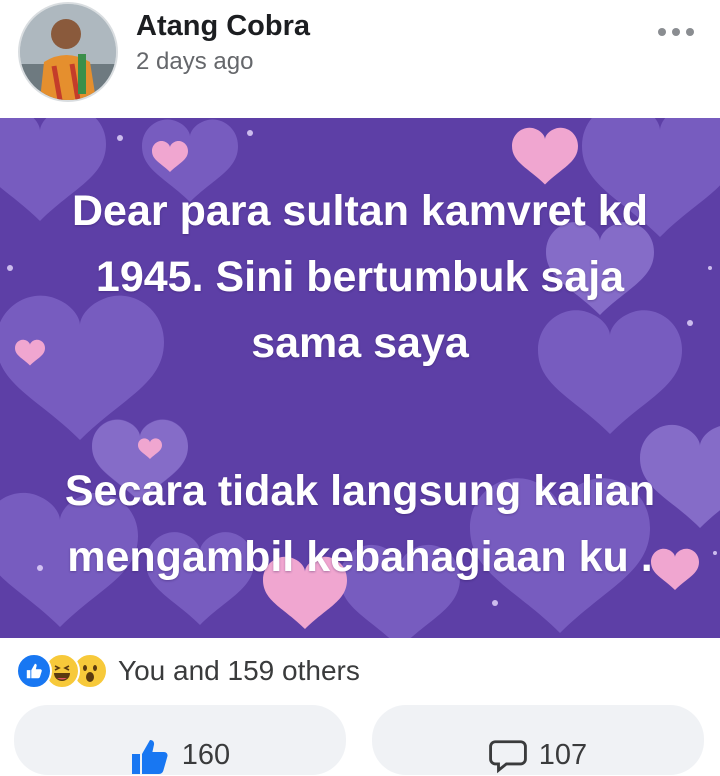 The width and height of the screenshot is (720, 776). Describe the element at coordinates (239, 671) in the screenshot. I see `reactions-summary-text: You and 159 others` at that location.